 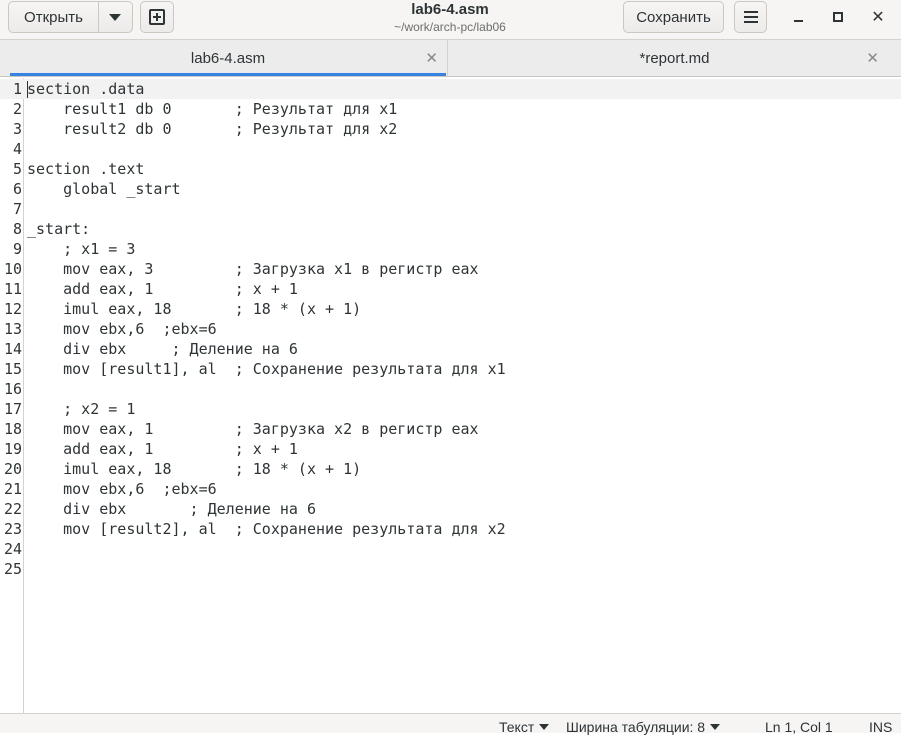 What do you see at coordinates (450, 27) in the screenshot?
I see `document-path: ~/work/arch-pc/lab06` at bounding box center [450, 27].